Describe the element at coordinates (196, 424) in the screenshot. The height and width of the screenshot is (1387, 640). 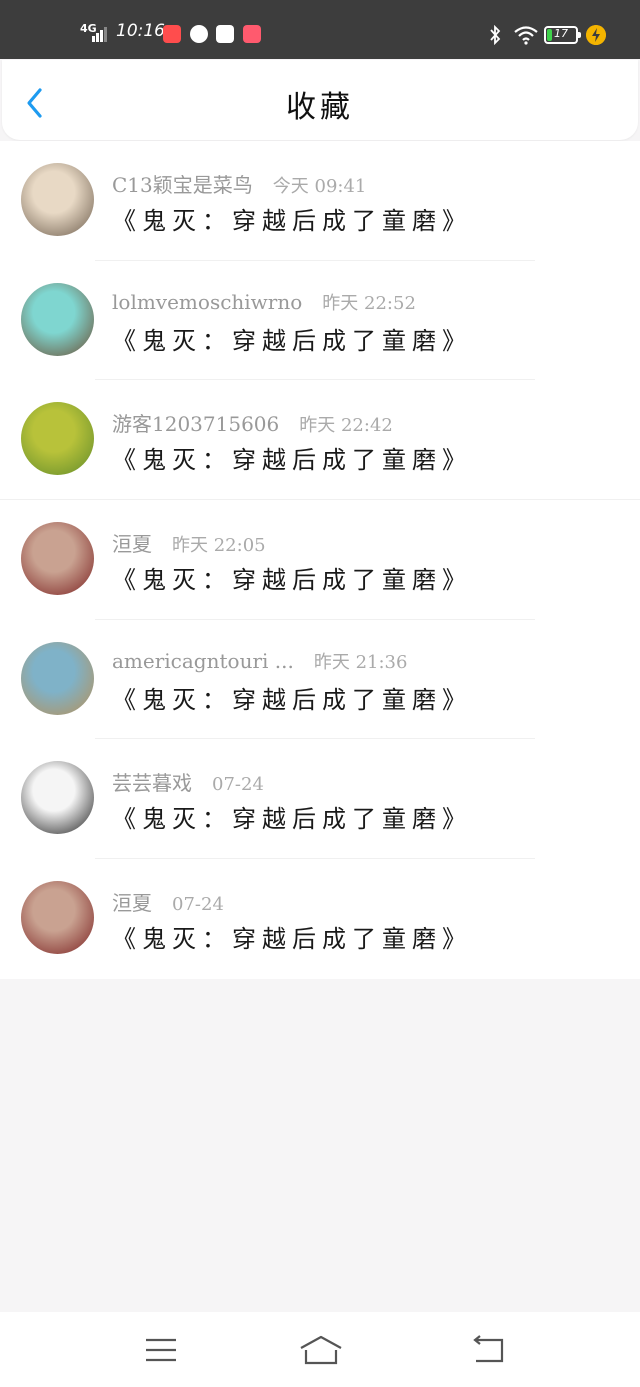
I see `username: 游客1203715606` at that location.